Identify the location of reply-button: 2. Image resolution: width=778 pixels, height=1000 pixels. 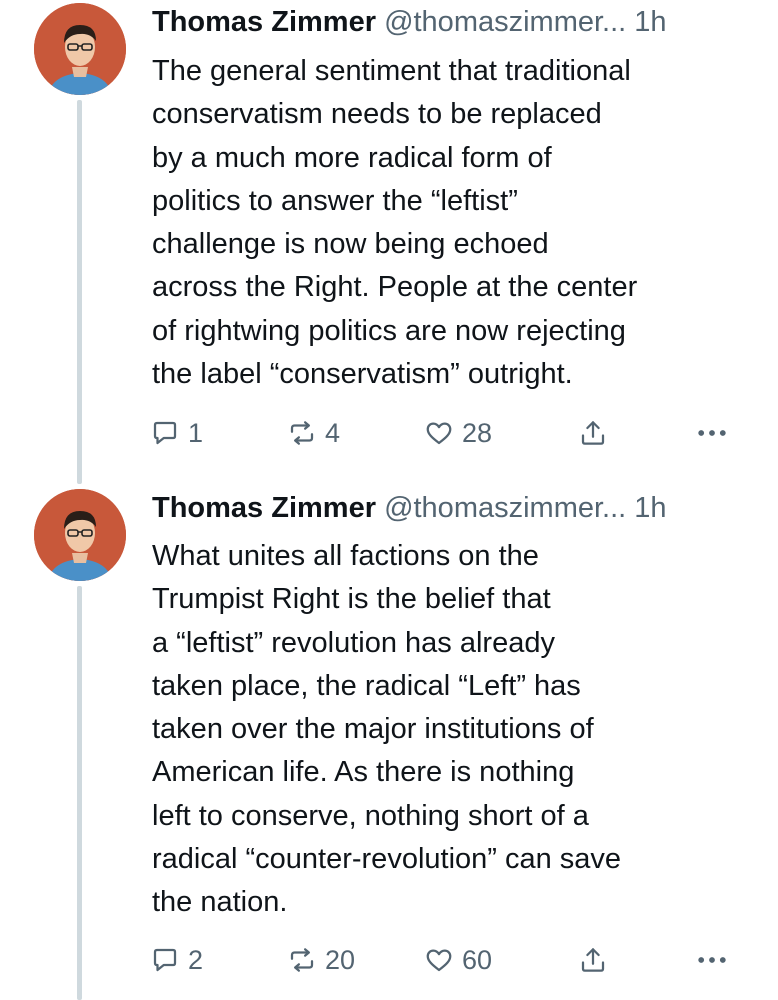
(176, 960).